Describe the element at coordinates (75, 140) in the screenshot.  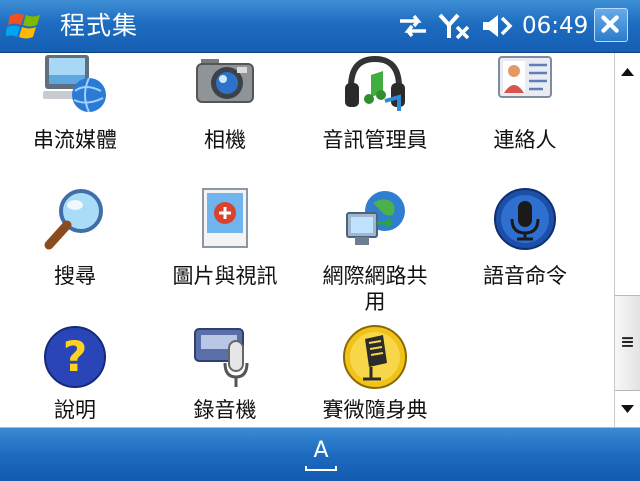
I see `app-label: 串流媒體` at that location.